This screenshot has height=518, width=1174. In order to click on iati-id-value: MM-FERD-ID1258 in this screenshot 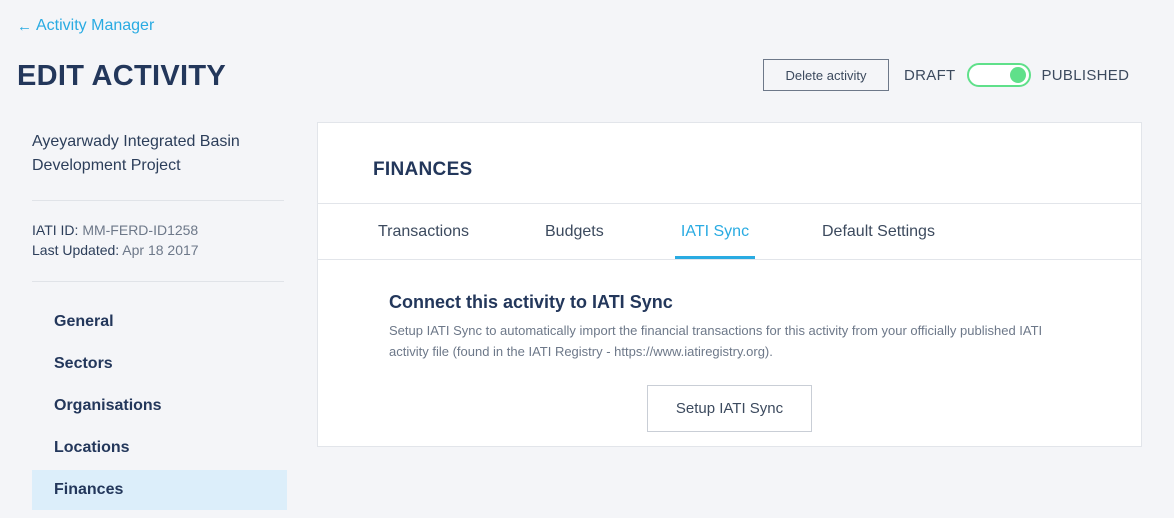, I will do `click(140, 230)`.